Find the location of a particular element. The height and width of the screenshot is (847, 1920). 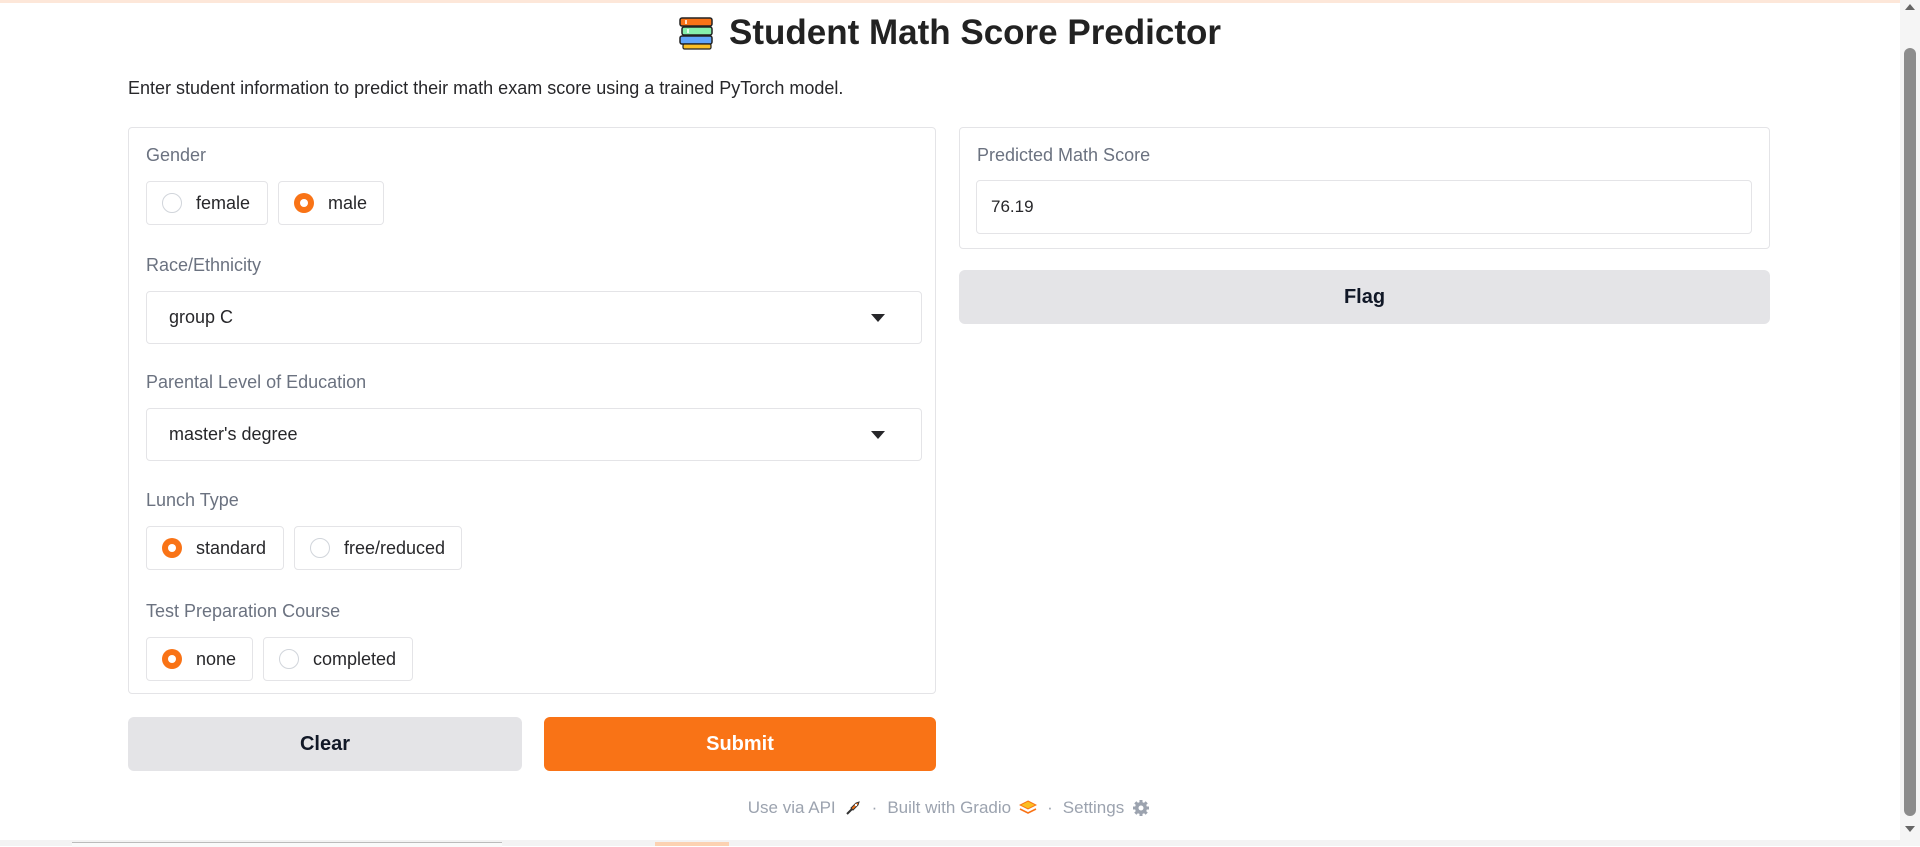

test-prep-option-completed: completed is located at coordinates (338, 659).